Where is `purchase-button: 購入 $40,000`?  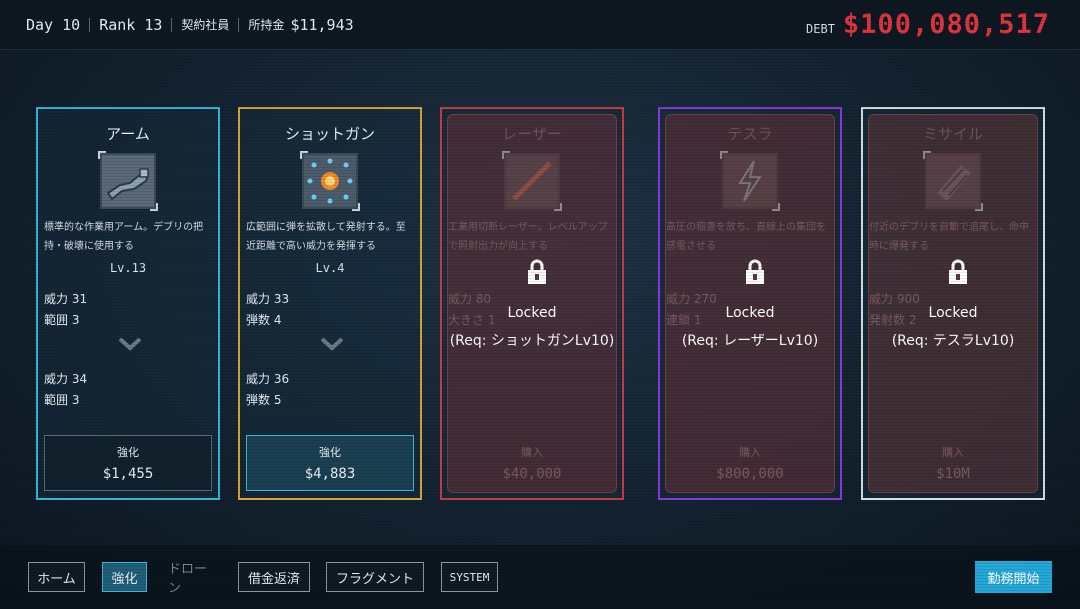 purchase-button: 購入 $40,000 is located at coordinates (532, 463).